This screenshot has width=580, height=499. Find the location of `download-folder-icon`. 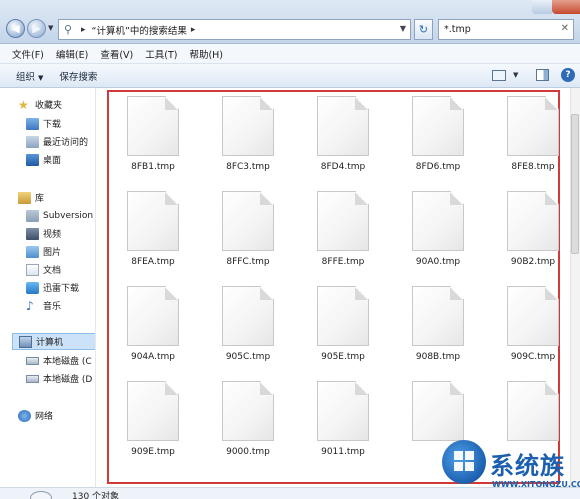

download-folder-icon is located at coordinates (32, 123).